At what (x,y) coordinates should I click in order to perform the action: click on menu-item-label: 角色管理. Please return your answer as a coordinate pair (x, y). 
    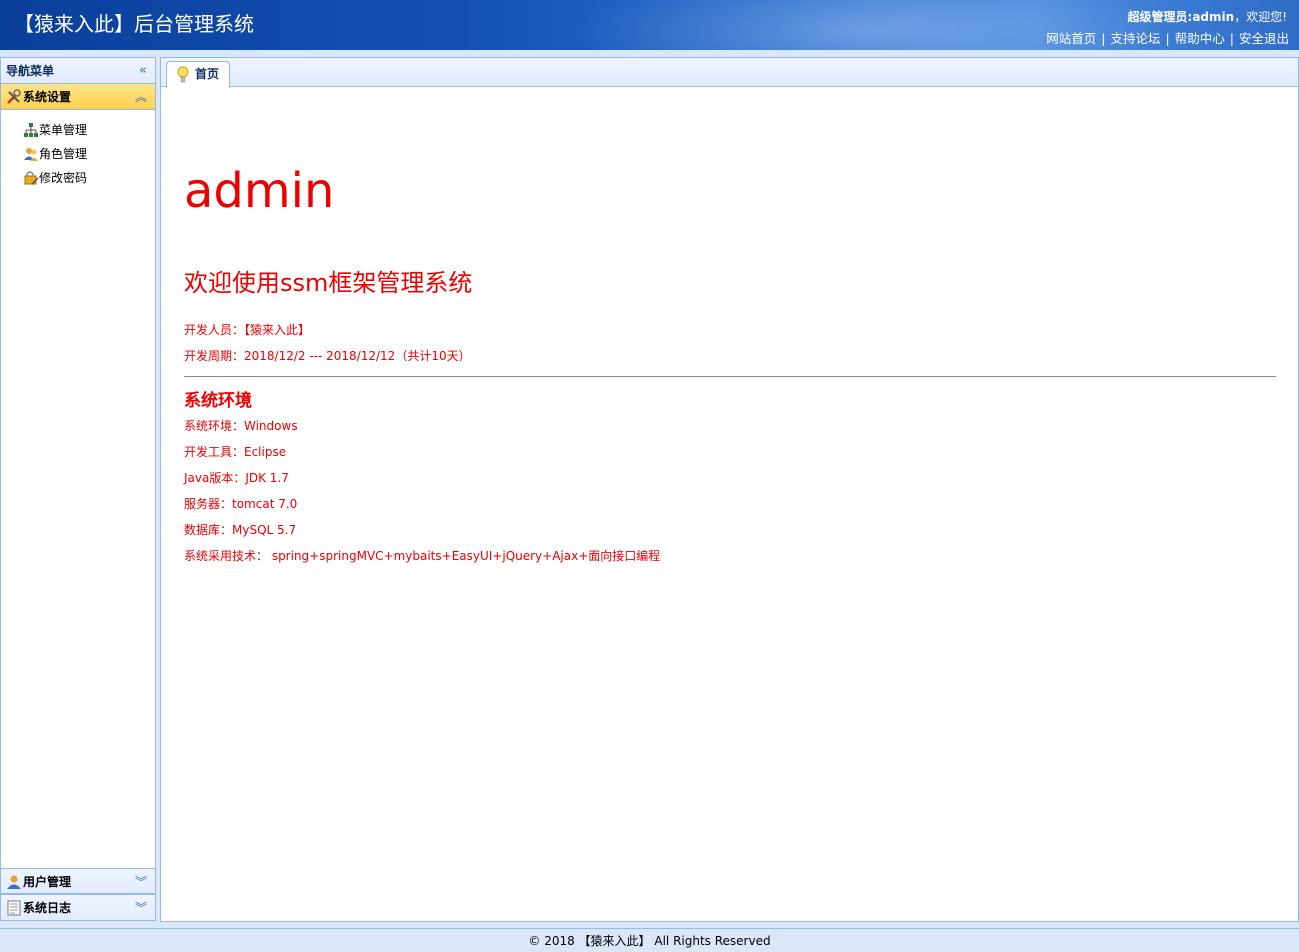
    Looking at the image, I should click on (63, 154).